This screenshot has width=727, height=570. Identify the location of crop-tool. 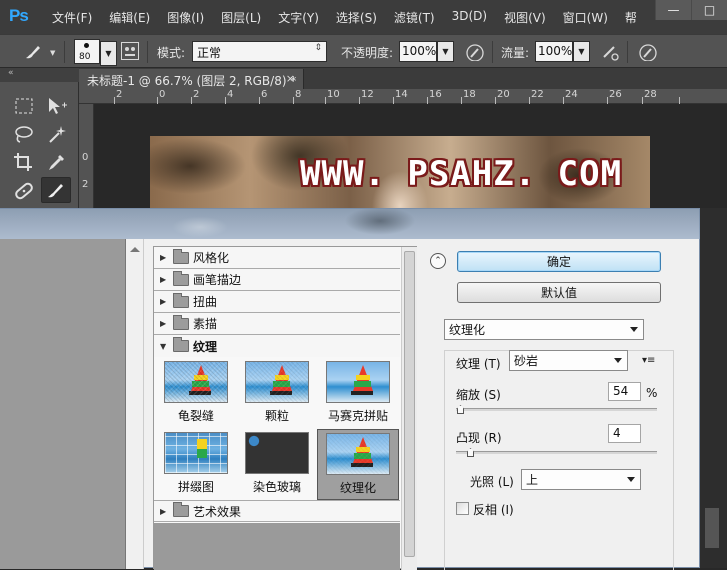
(24, 162).